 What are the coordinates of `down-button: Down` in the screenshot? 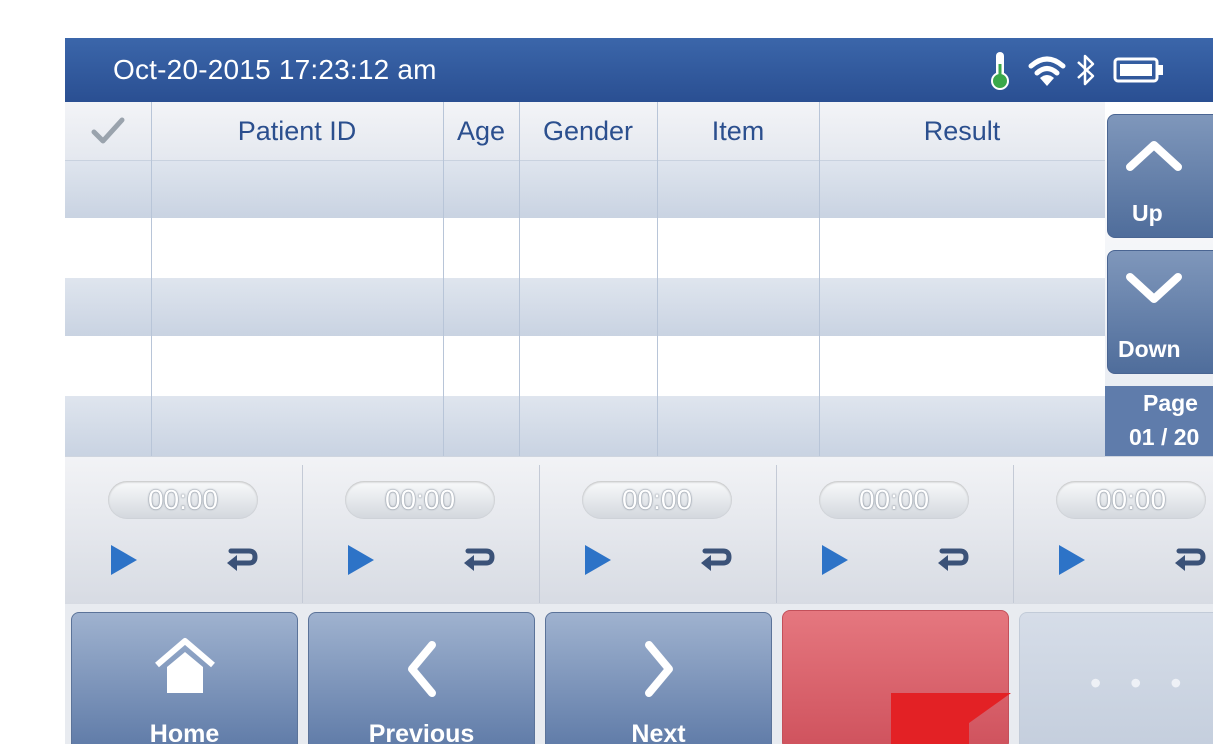 It's located at (1160, 312).